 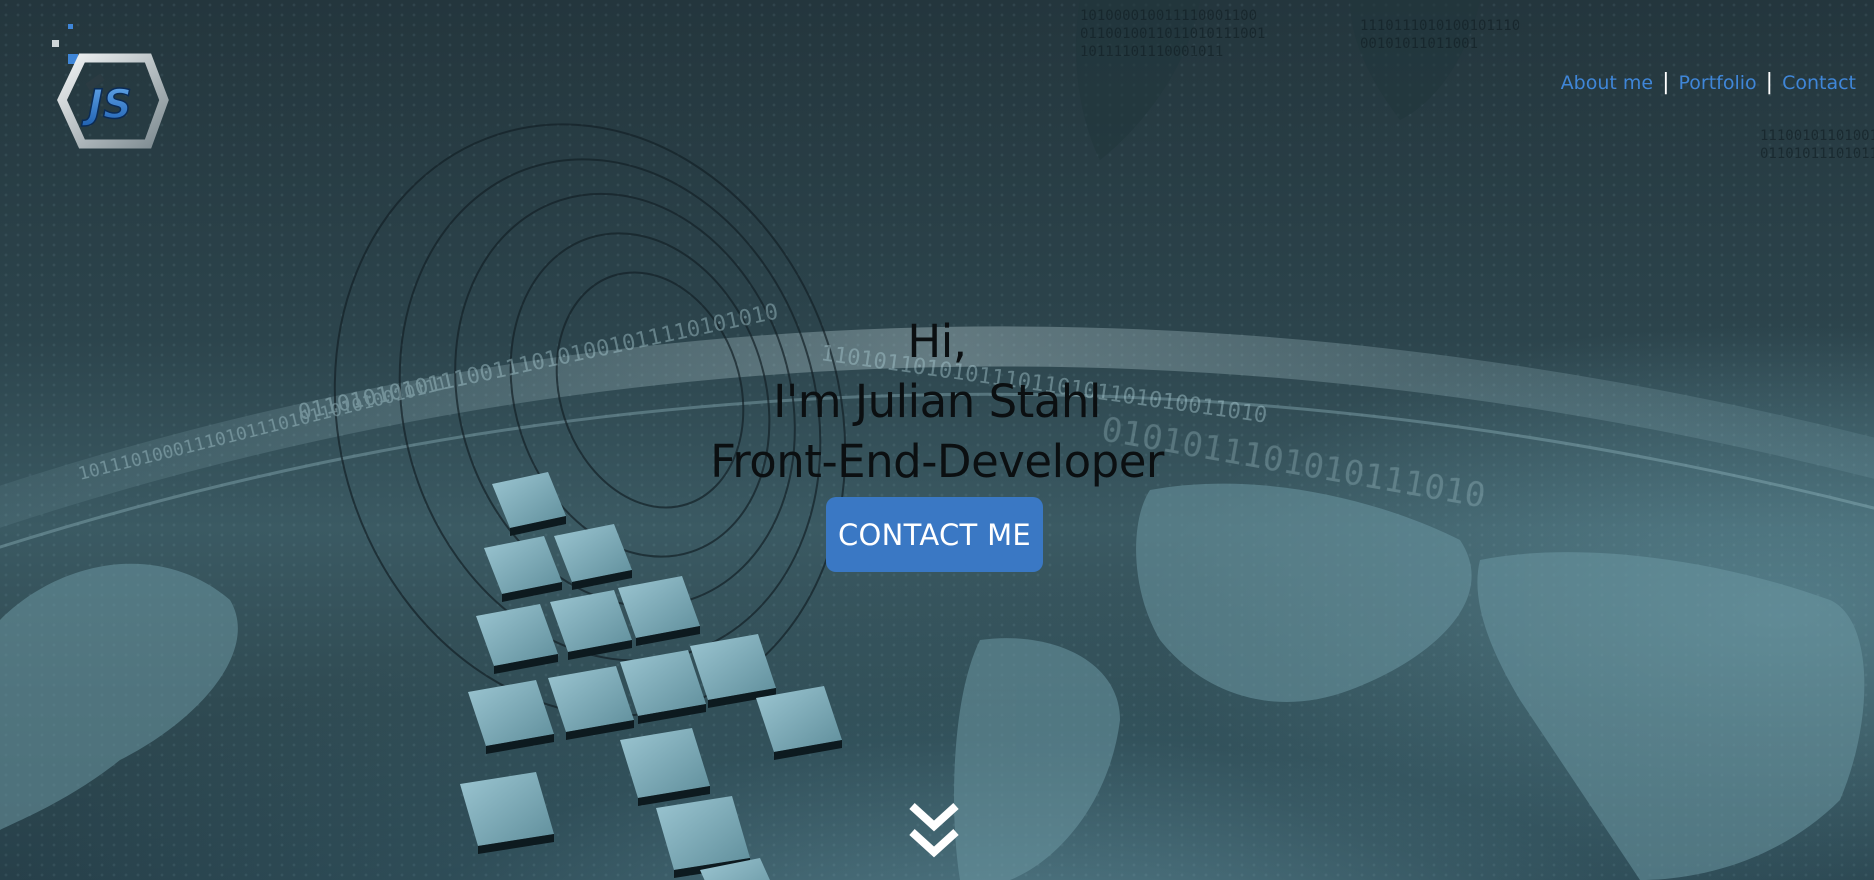 What do you see at coordinates (1419, 44) in the screenshot?
I see `svg-text: 00101011011001` at bounding box center [1419, 44].